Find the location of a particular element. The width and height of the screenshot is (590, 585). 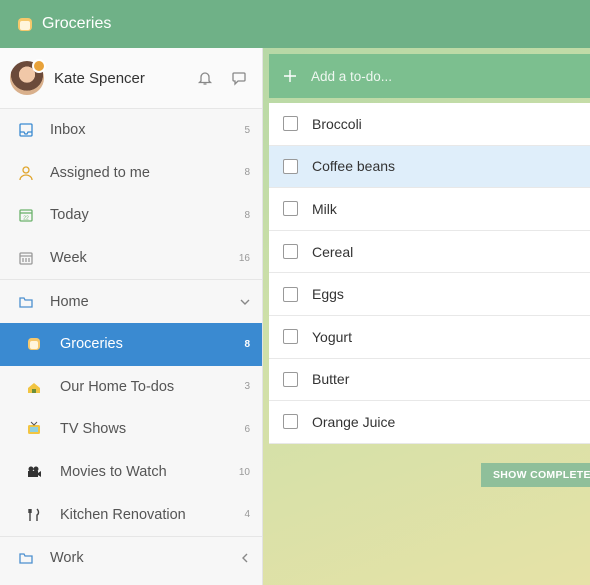

task-title: Cereal is located at coordinates (332, 252).